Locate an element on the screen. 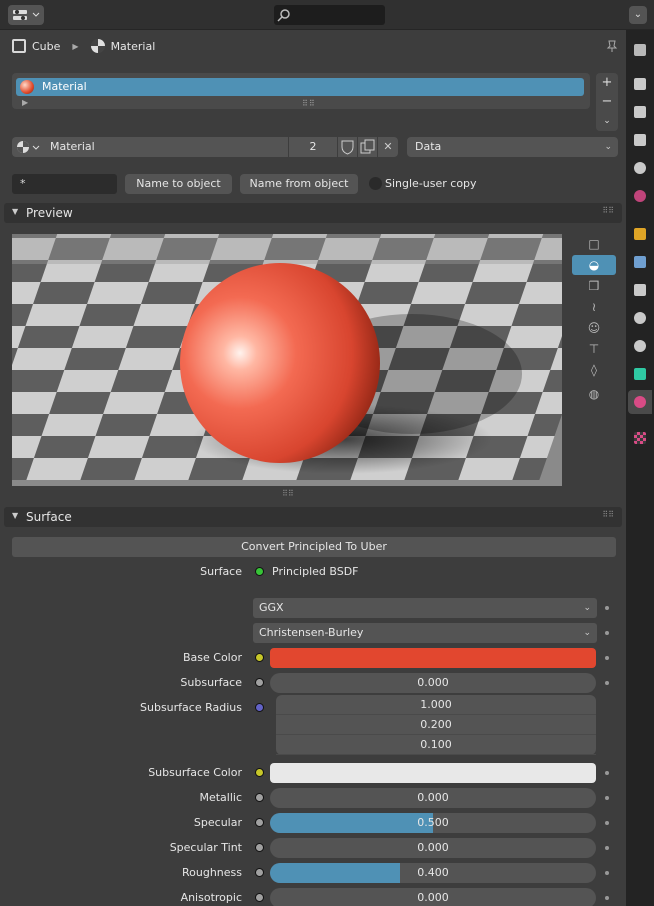 The height and width of the screenshot is (906, 654). preview-world-button: ◍ is located at coordinates (594, 394).